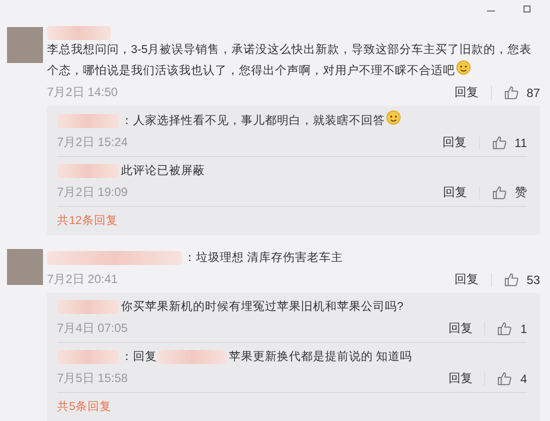 The height and width of the screenshot is (421, 550). I want to click on comment-text: 你买苹果新机的时候有埋冤过苹果旧机和苹果公司吗?, so click(262, 307).